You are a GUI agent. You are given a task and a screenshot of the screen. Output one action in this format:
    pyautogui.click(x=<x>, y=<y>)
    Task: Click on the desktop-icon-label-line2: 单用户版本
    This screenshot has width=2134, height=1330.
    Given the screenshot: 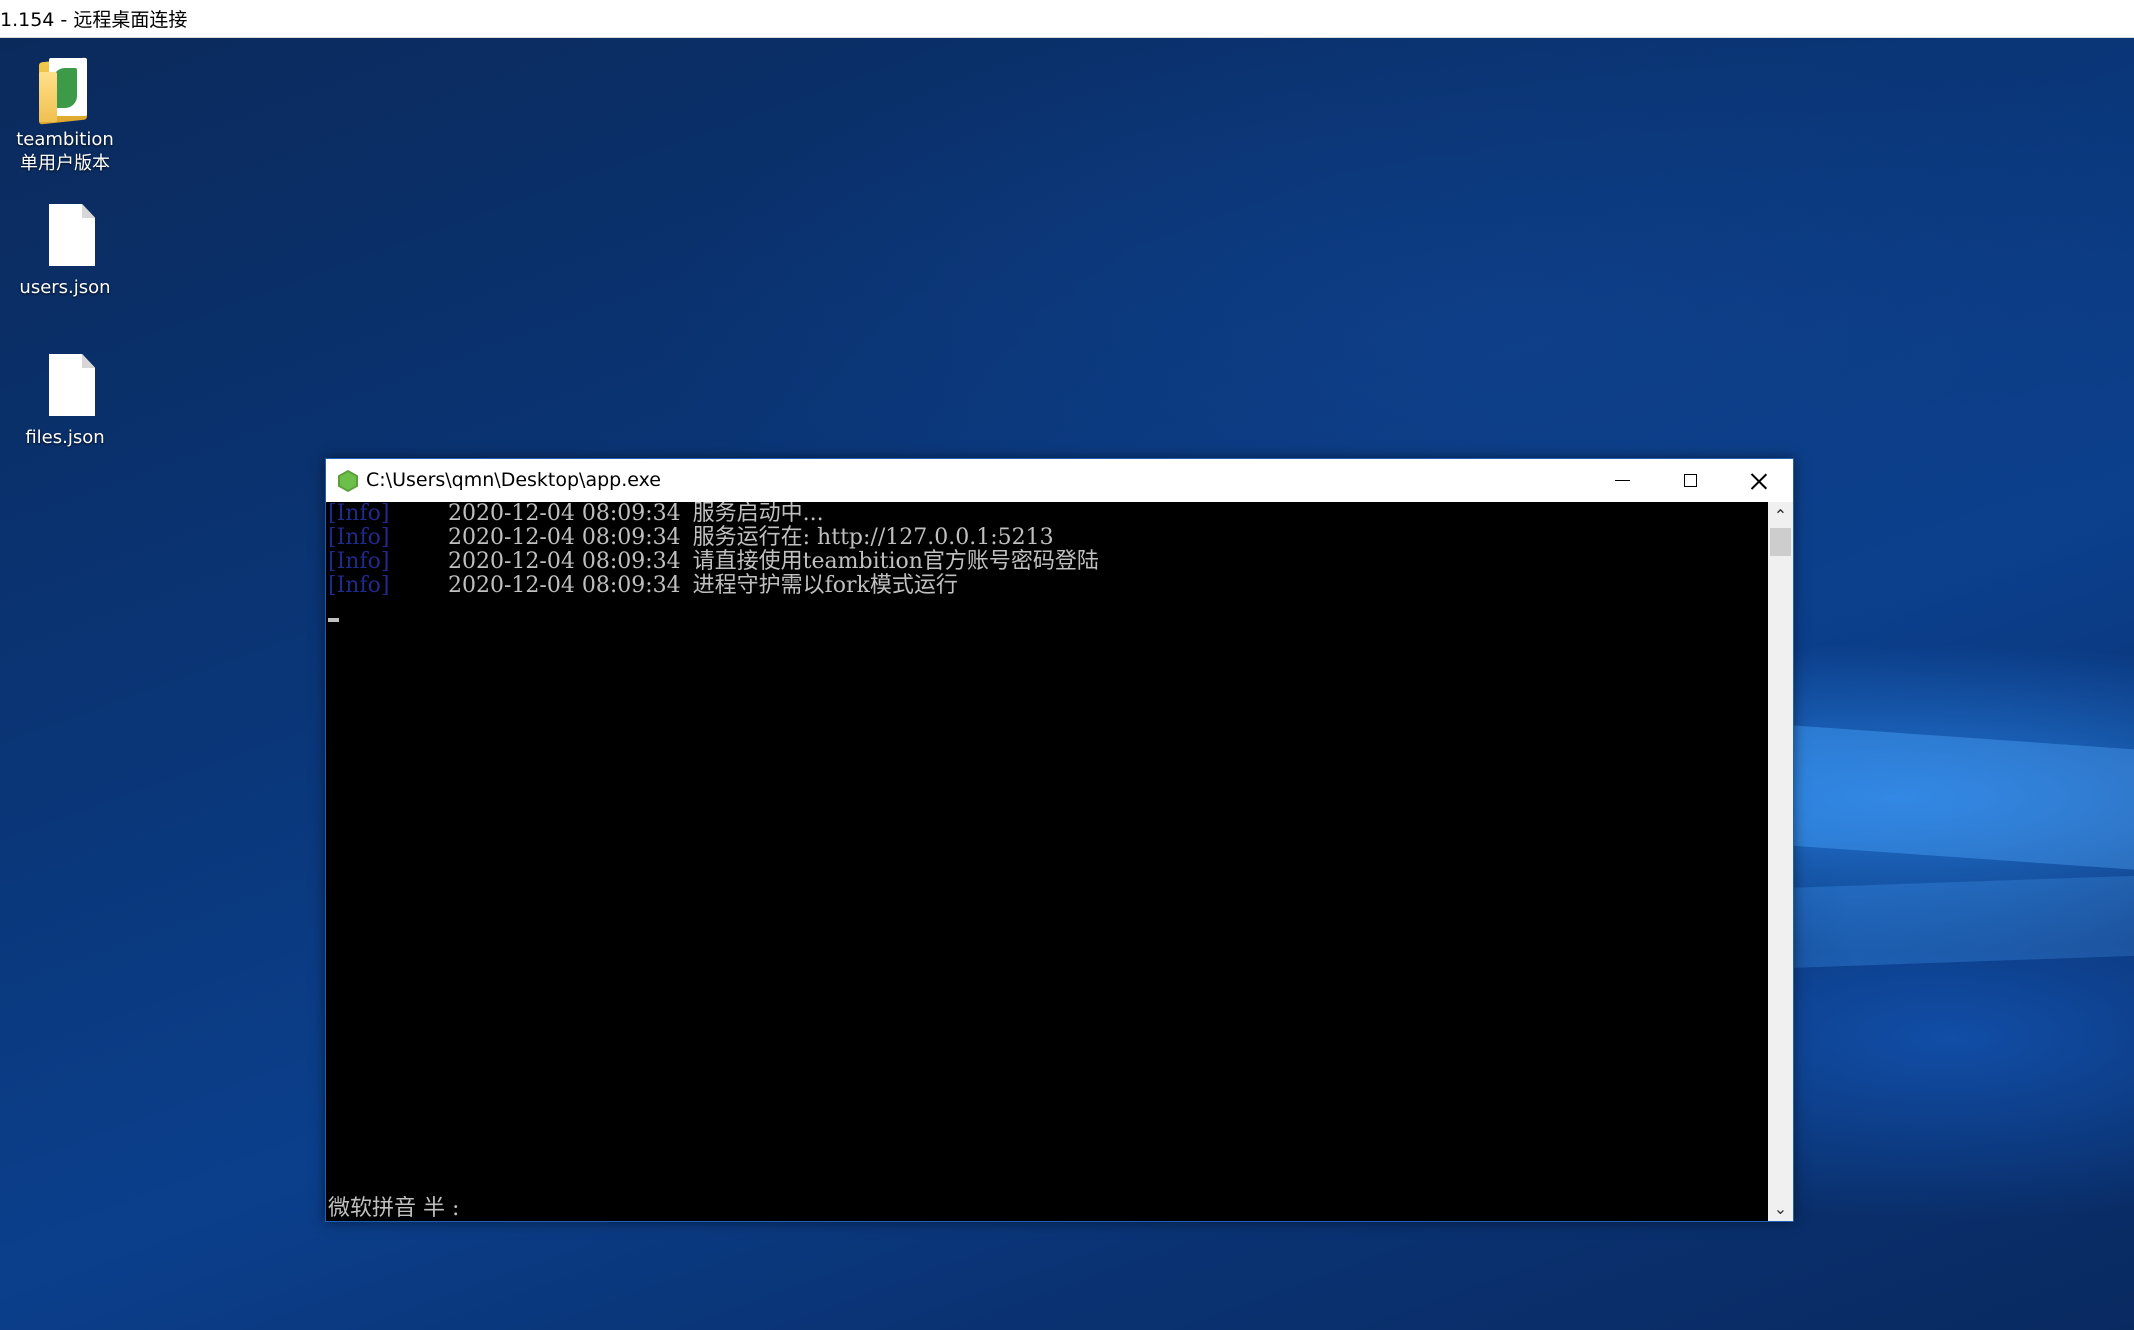 What is the action you would take?
    pyautogui.click(x=65, y=163)
    